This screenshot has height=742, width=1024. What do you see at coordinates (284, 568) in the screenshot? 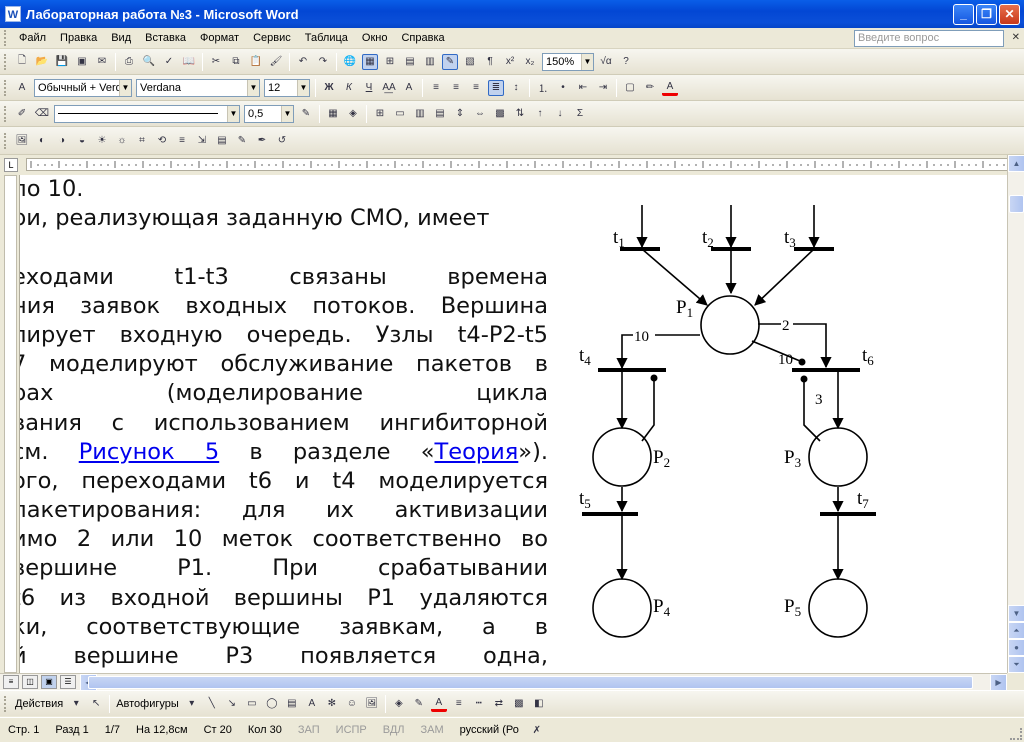
I see `text-line: вершине P1. При срабатывании` at bounding box center [284, 568].